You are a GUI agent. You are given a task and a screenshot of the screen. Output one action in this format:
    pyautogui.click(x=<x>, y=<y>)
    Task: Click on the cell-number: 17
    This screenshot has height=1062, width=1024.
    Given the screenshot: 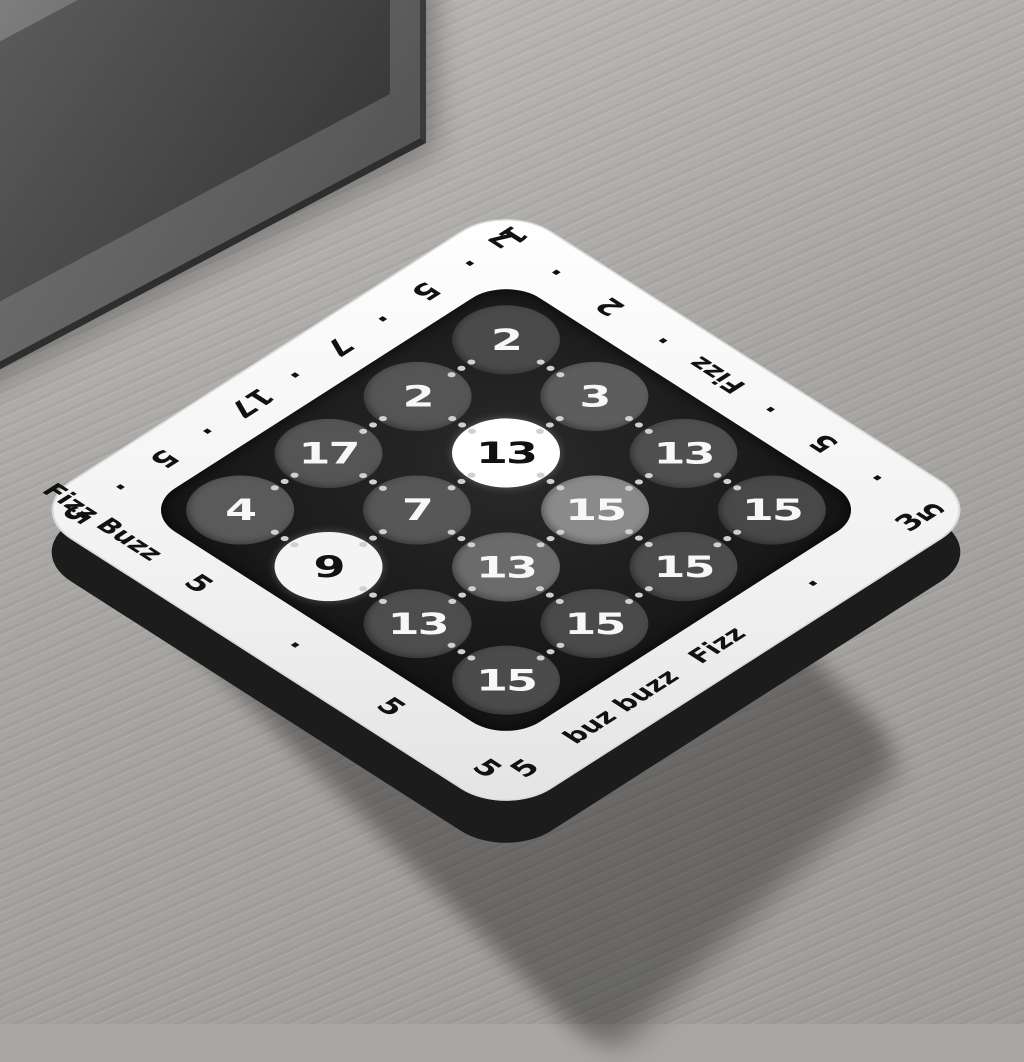 What is the action you would take?
    pyautogui.click(x=328, y=453)
    